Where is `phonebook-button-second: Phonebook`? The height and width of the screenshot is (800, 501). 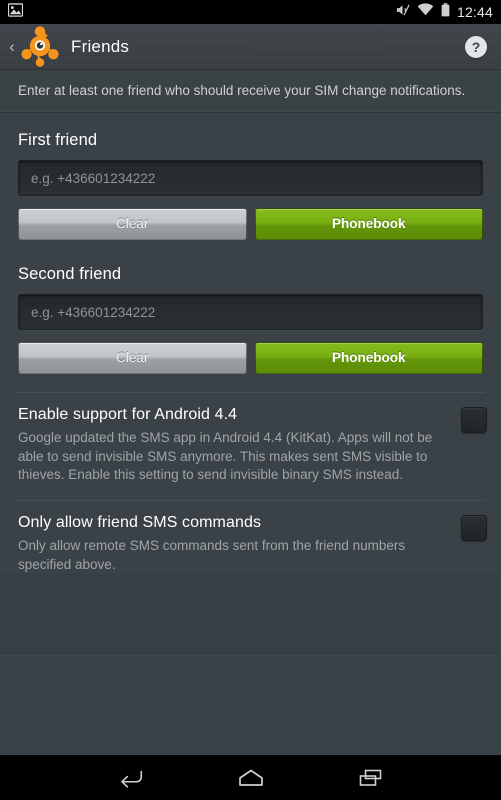 phonebook-button-second: Phonebook is located at coordinates (368, 358).